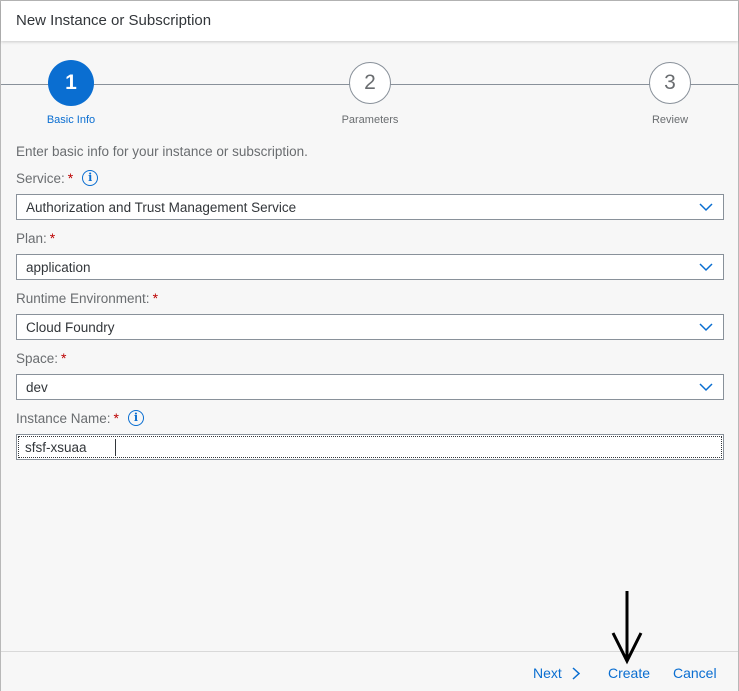  Describe the element at coordinates (37, 387) in the screenshot. I see `space-select-value: dev` at that location.